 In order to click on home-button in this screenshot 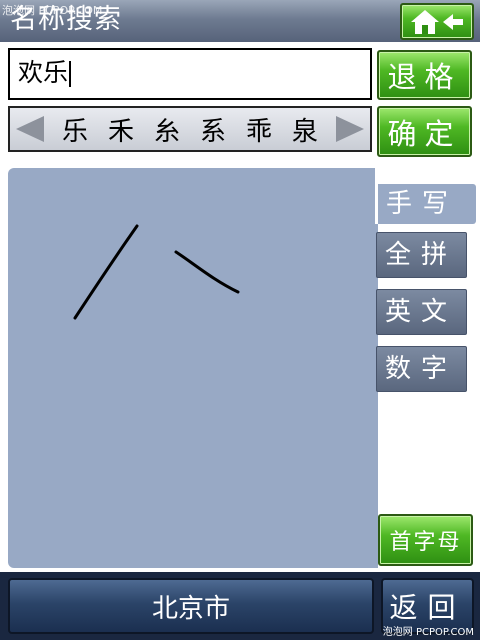, I will do `click(437, 21)`.